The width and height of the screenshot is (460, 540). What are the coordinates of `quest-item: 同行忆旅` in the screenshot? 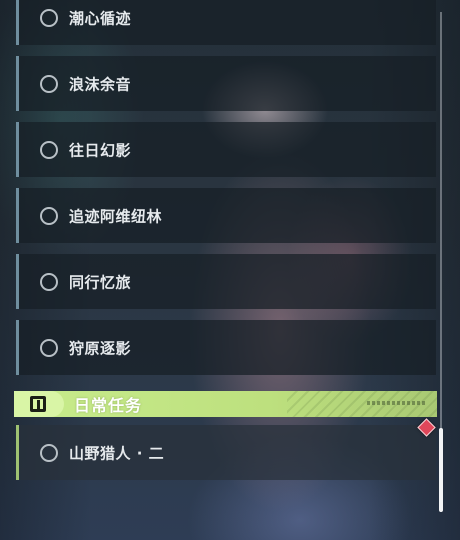 It's located at (226, 281).